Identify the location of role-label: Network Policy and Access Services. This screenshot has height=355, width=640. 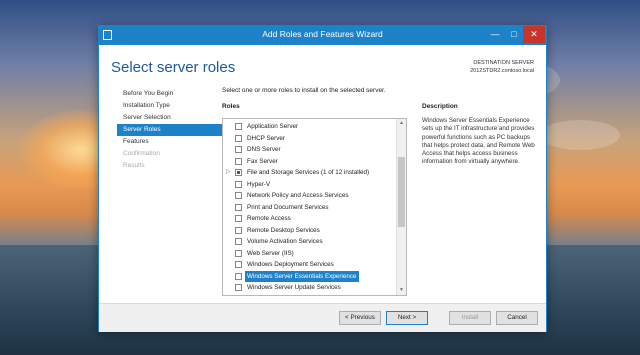
(298, 195).